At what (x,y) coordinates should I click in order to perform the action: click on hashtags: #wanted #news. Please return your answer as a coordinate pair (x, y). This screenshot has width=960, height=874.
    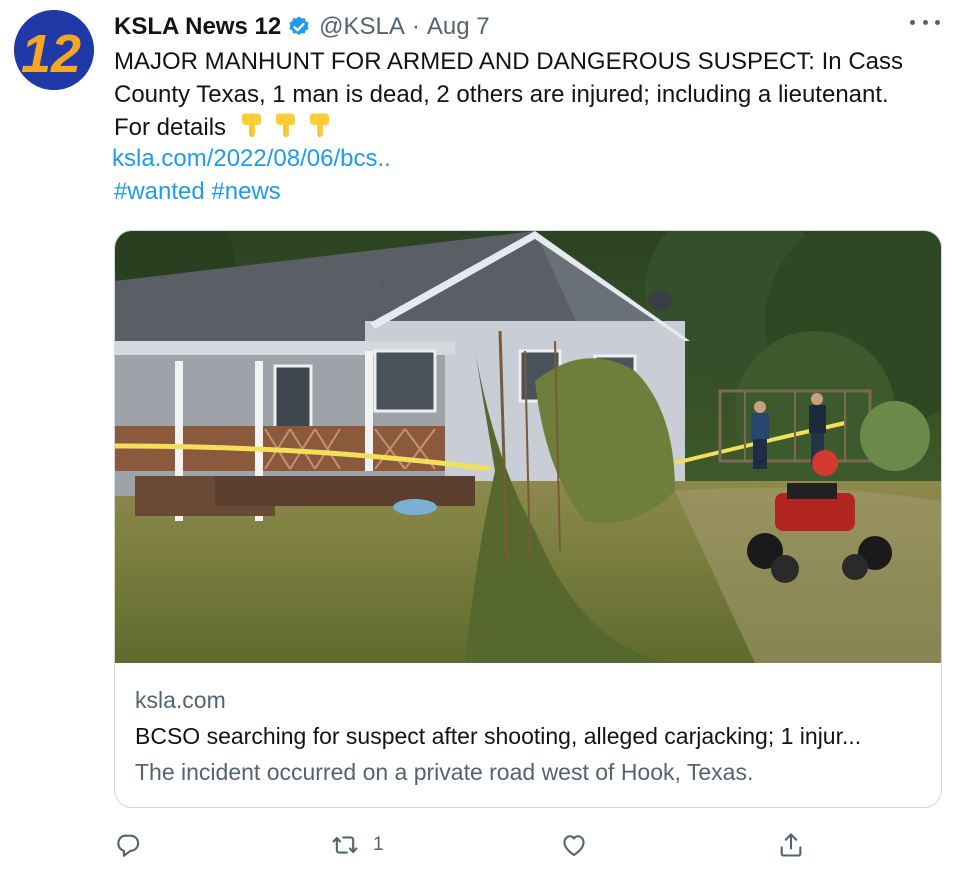
    Looking at the image, I should click on (197, 192).